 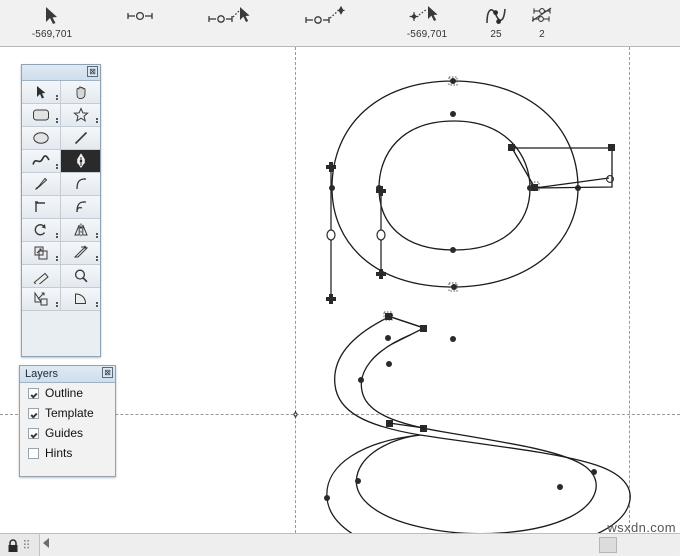 I want to click on ellipse-tool, so click(x=41, y=138).